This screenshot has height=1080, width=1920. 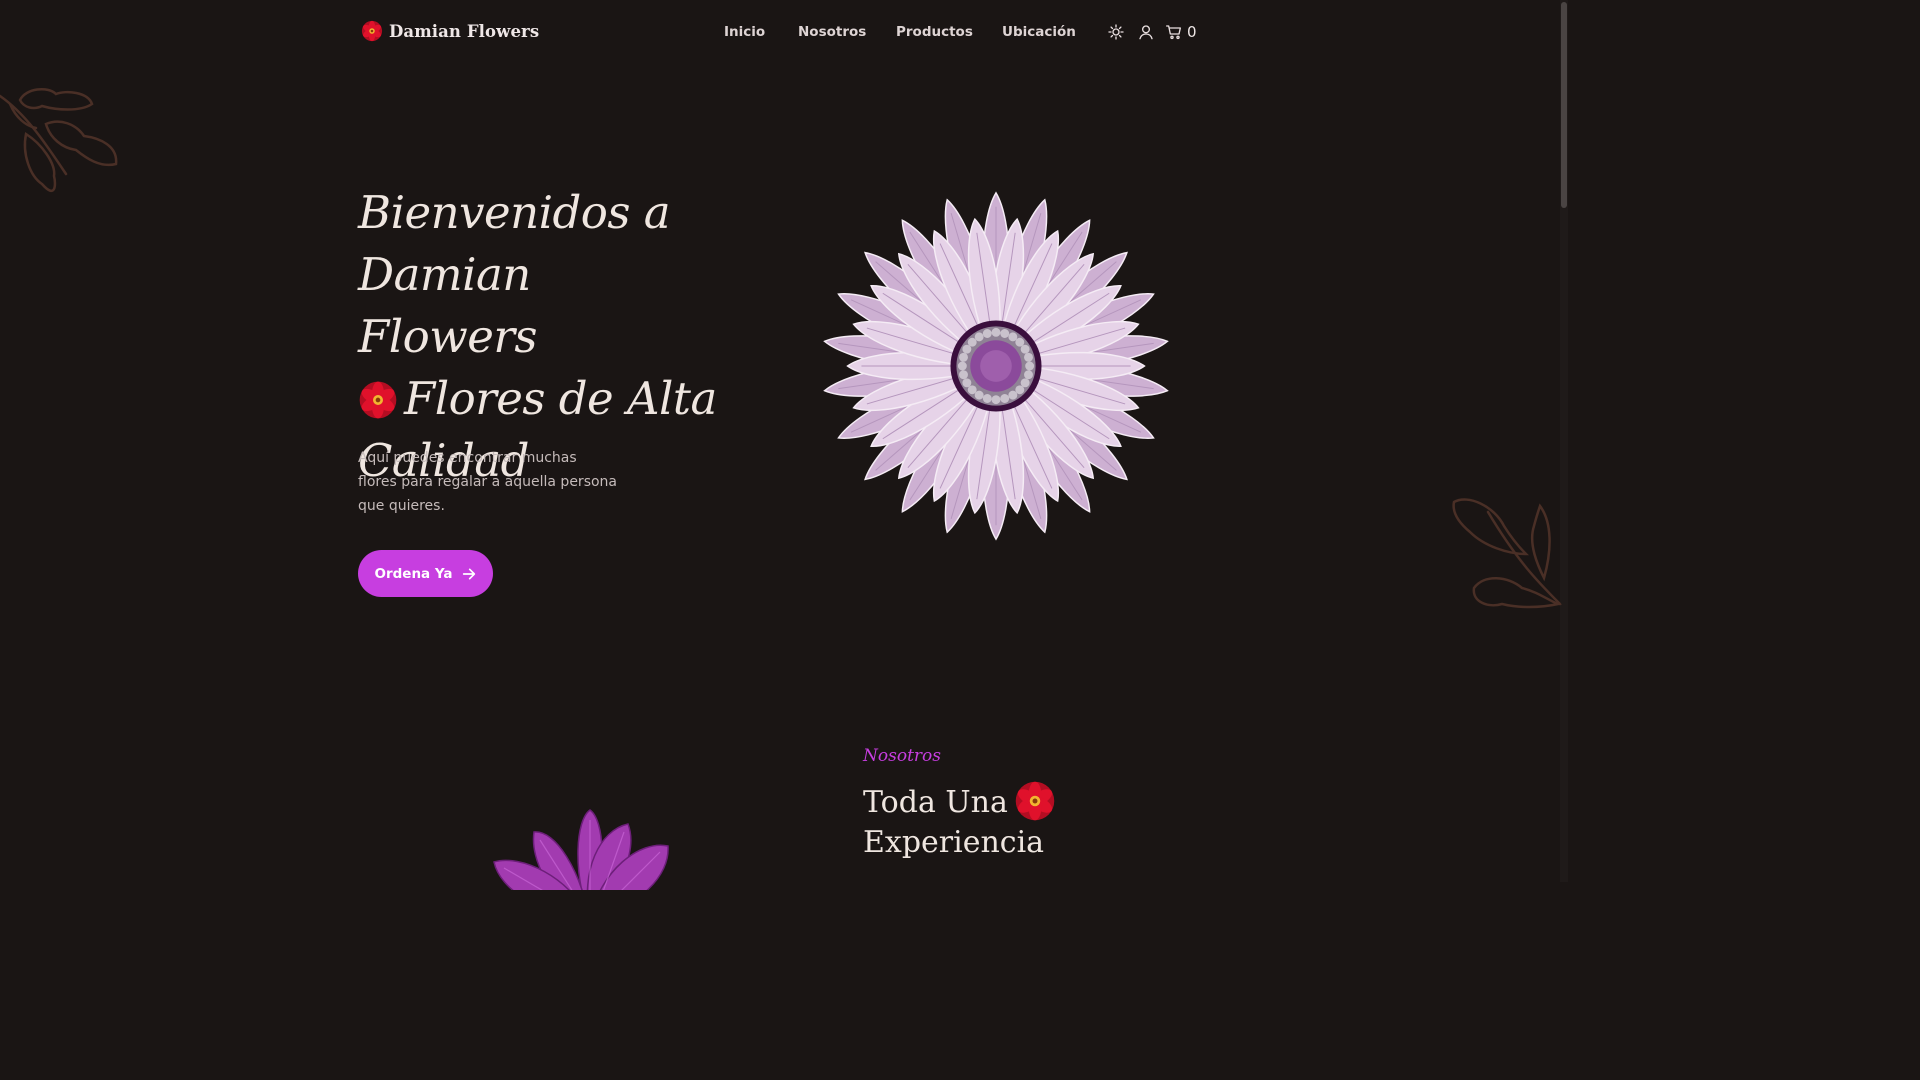 What do you see at coordinates (934, 32) in the screenshot?
I see `nav-item-productos: Productos` at bounding box center [934, 32].